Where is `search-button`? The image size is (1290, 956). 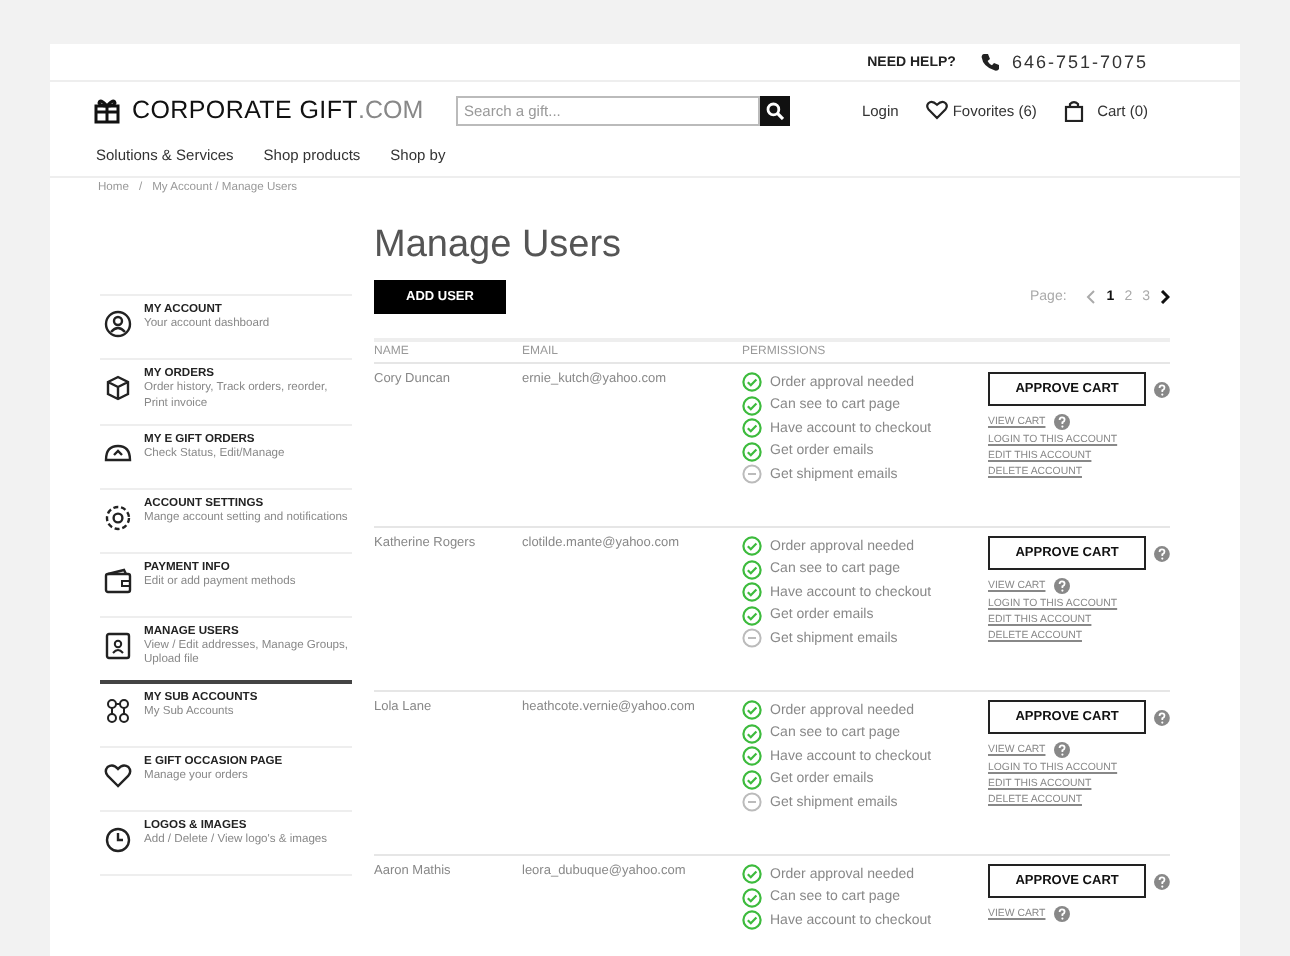 search-button is located at coordinates (775, 110).